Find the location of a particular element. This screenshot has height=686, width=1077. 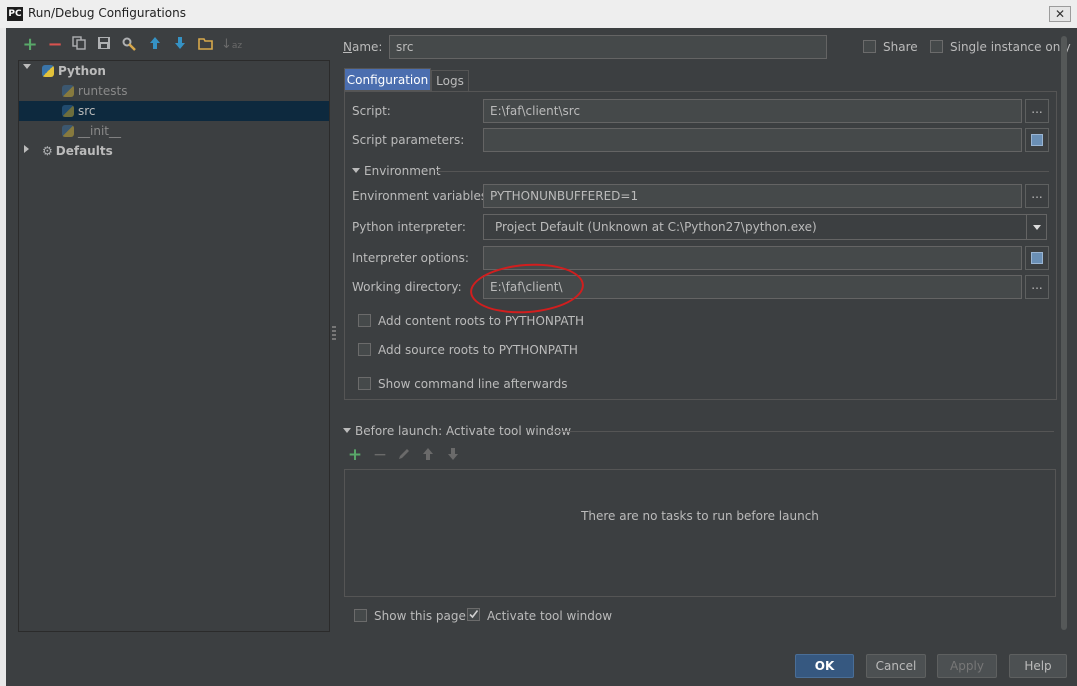

single-instance-checkbox is located at coordinates (936, 46).